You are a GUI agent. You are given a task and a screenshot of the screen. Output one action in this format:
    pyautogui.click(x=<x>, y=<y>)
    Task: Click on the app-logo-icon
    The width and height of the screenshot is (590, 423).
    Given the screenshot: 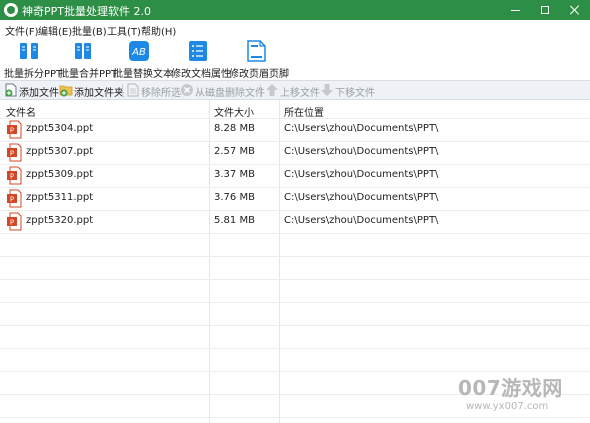 What is the action you would take?
    pyautogui.click(x=11, y=10)
    